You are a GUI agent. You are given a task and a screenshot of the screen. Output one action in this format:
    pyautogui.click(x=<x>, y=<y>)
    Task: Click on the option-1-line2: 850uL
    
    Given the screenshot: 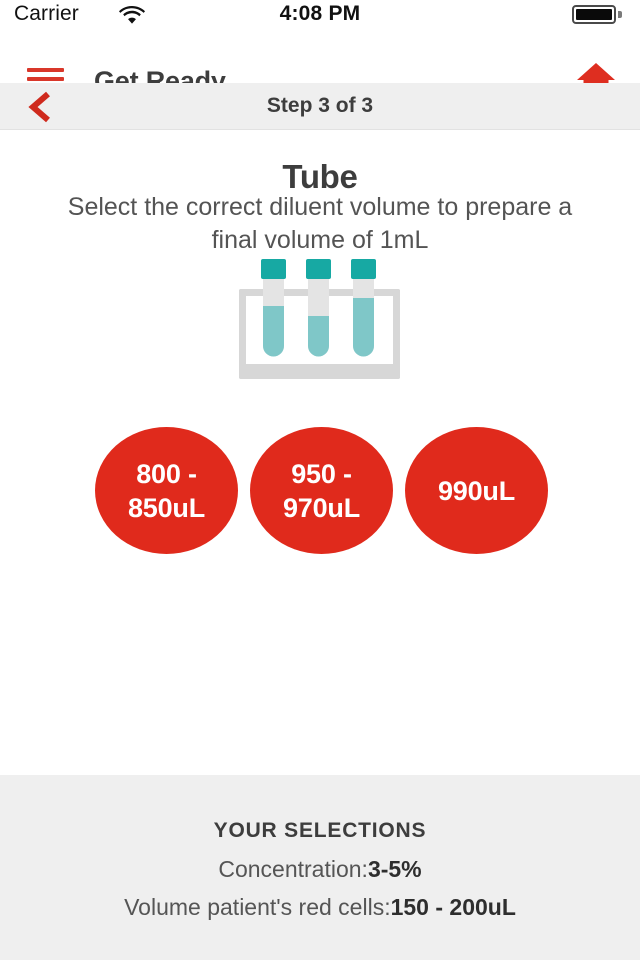 What is the action you would take?
    pyautogui.click(x=166, y=507)
    